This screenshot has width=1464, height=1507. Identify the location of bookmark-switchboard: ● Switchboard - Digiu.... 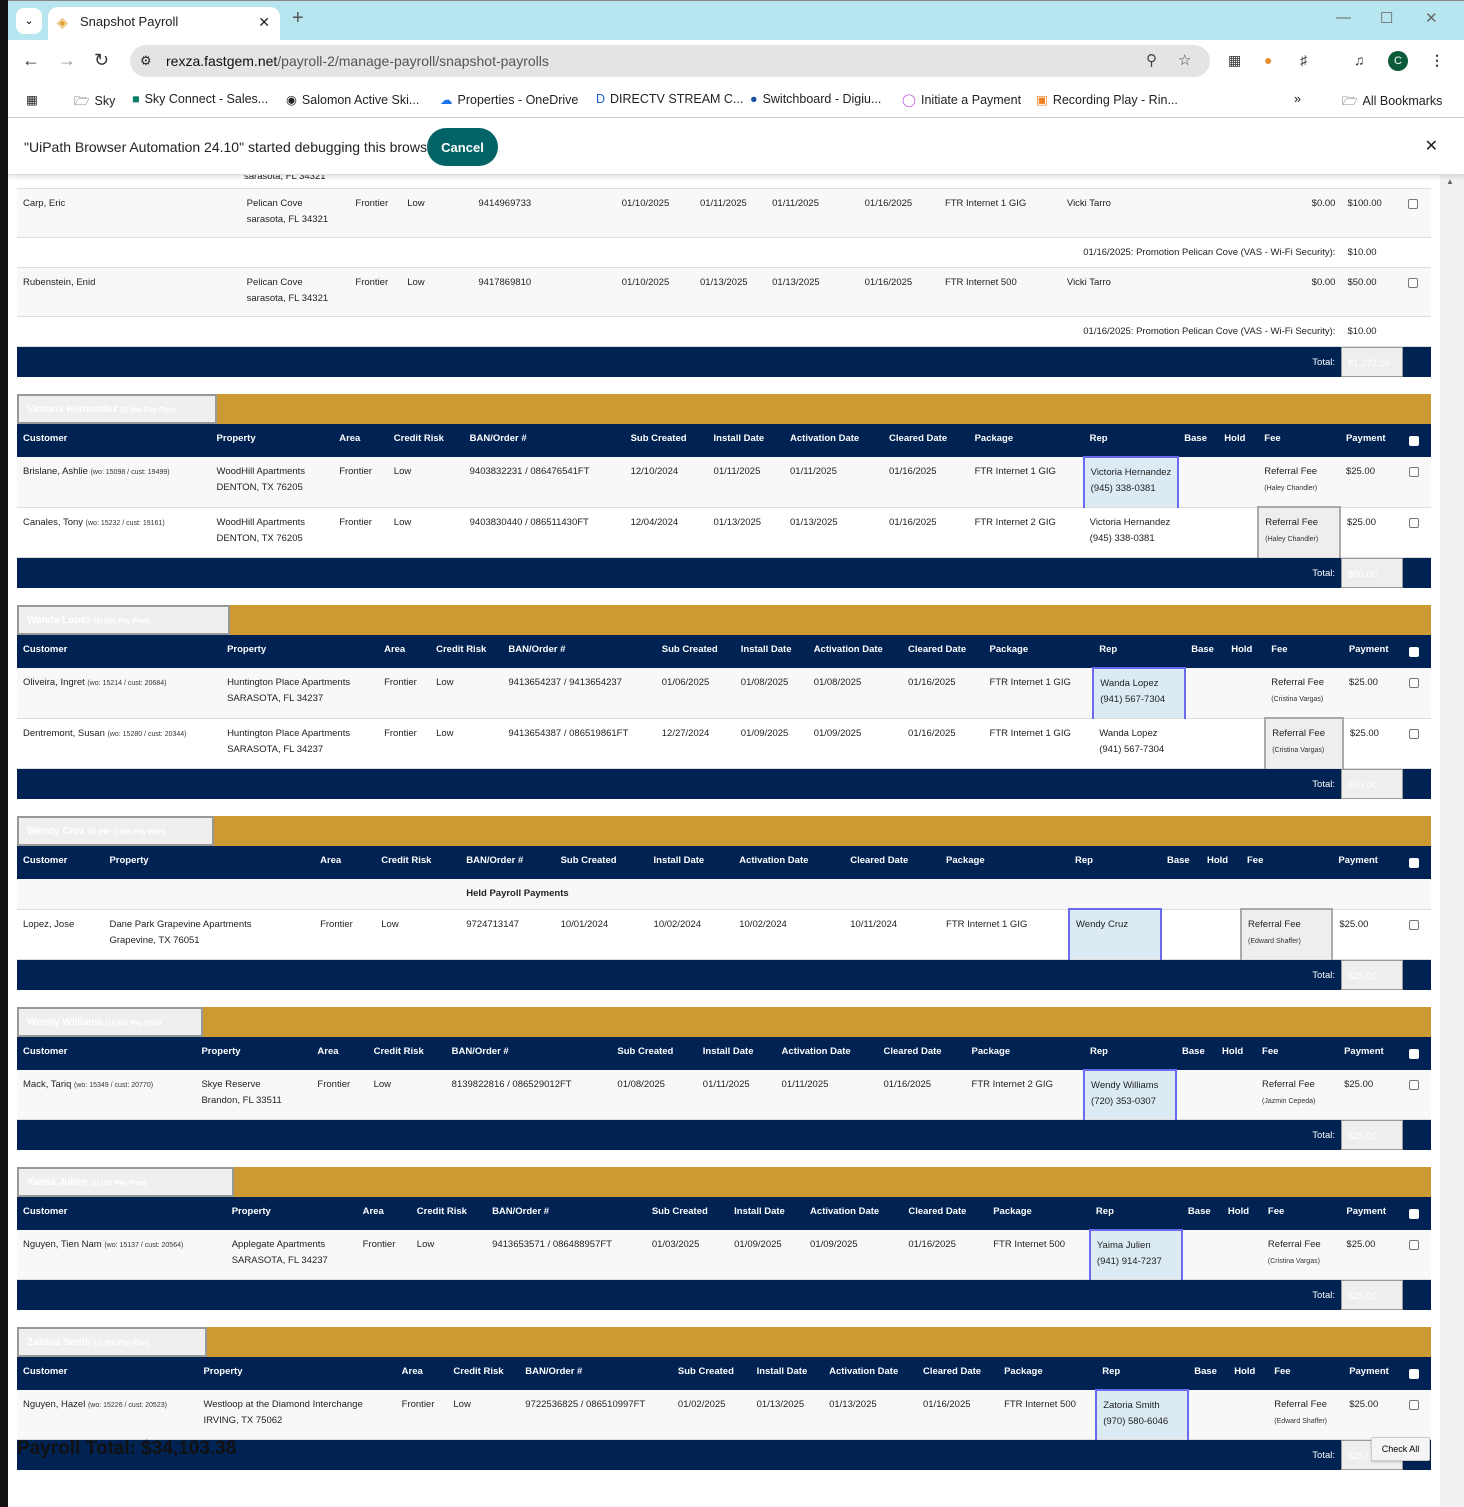
(815, 99).